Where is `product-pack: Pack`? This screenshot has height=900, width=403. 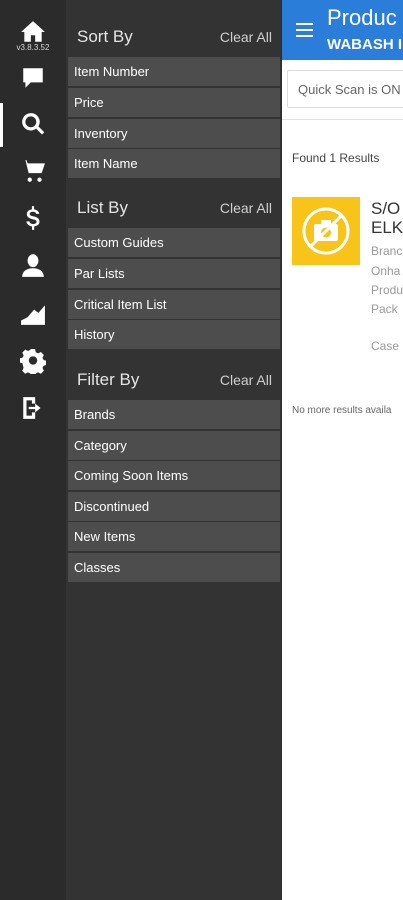 product-pack: Pack is located at coordinates (384, 309).